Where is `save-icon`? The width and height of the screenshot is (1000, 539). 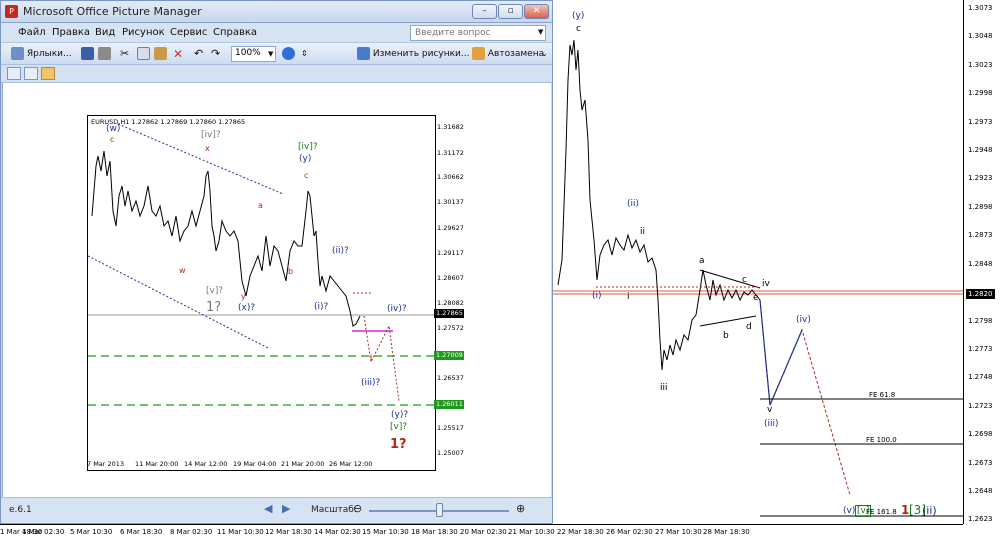 save-icon is located at coordinates (87, 53).